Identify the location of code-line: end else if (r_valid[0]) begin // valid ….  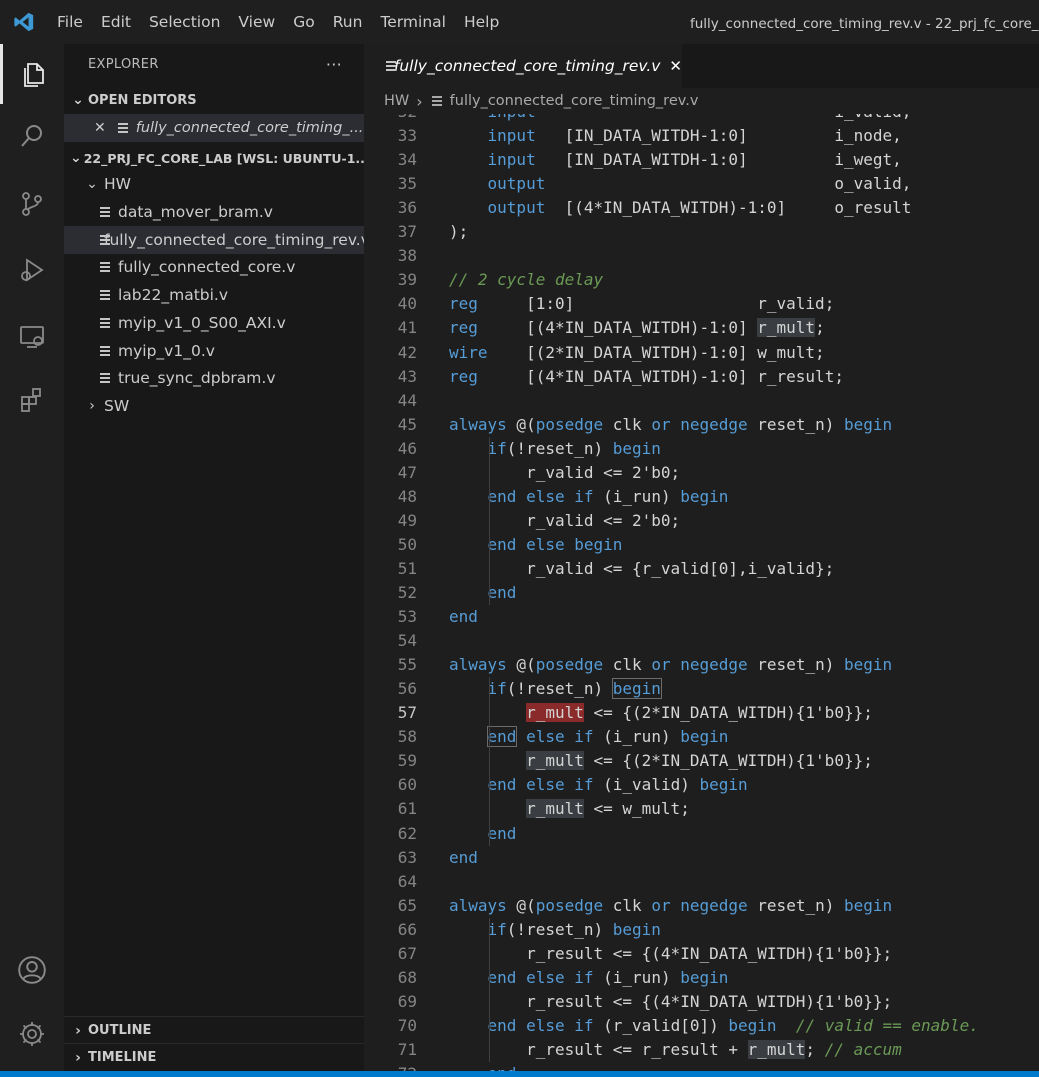
(714, 1026).